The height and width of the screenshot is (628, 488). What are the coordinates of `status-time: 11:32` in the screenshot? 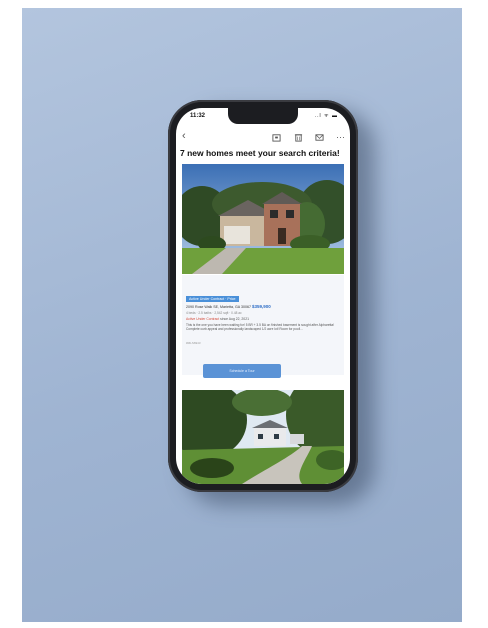 It's located at (198, 116).